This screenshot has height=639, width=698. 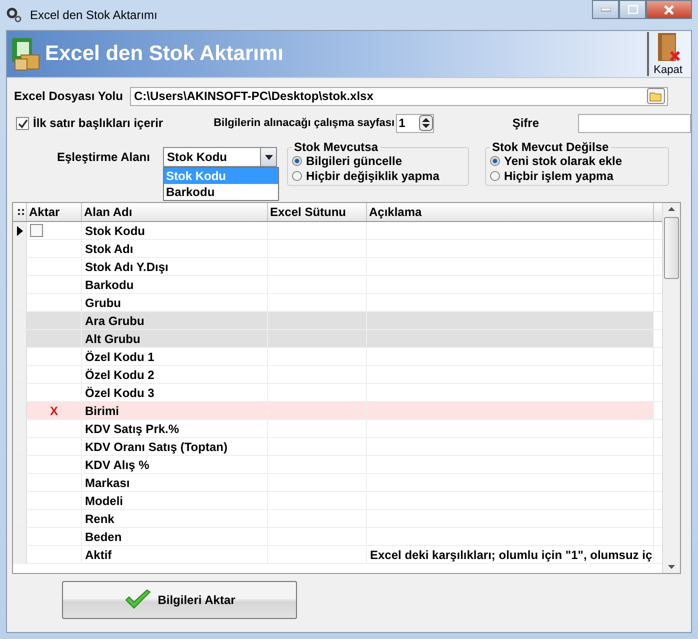 What do you see at coordinates (221, 192) in the screenshot?
I see `dropdown-option: Barkodu` at bounding box center [221, 192].